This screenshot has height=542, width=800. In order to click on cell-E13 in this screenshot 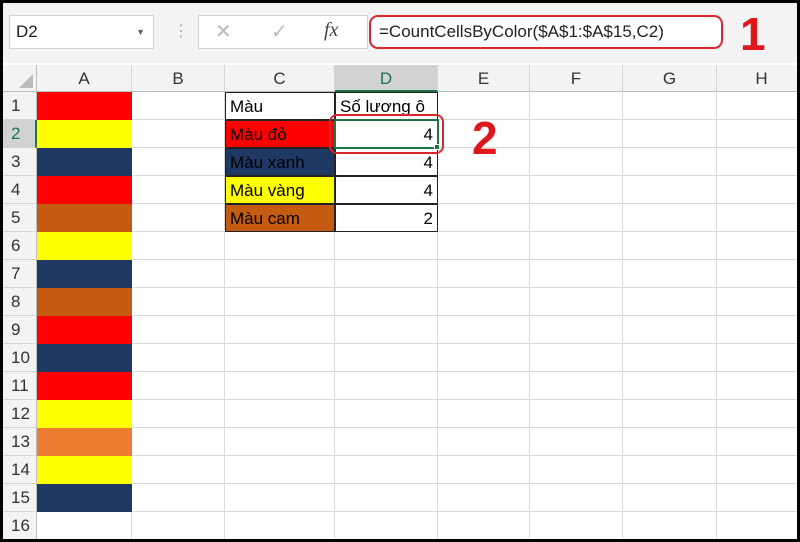, I will do `click(484, 442)`.